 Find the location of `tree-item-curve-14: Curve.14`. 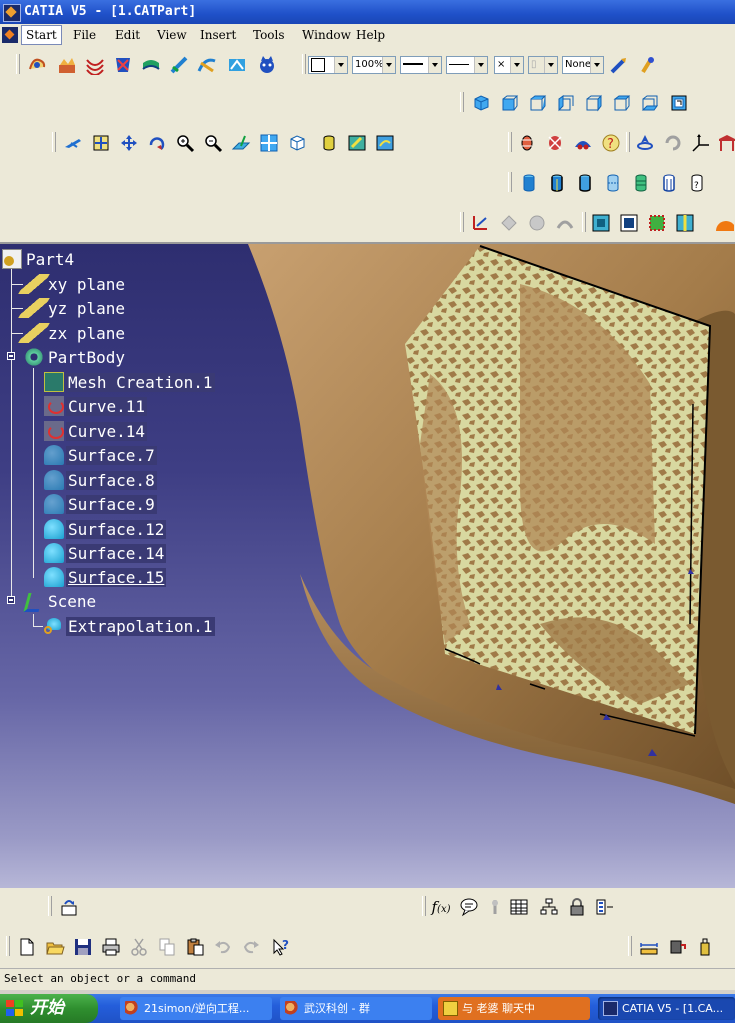

tree-item-curve-14: Curve.14 is located at coordinates (96, 431).